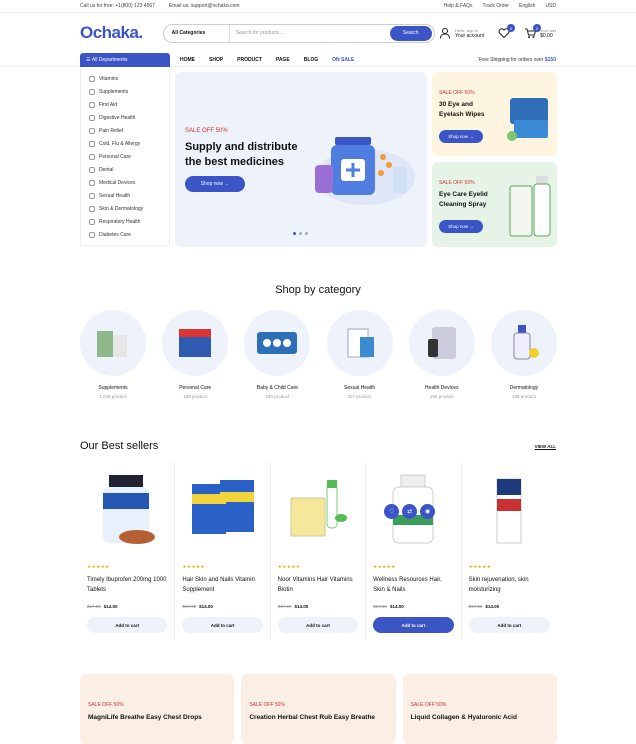 This screenshot has height=744, width=636. I want to click on product-price: $17.00 $14.00, so click(222, 606).